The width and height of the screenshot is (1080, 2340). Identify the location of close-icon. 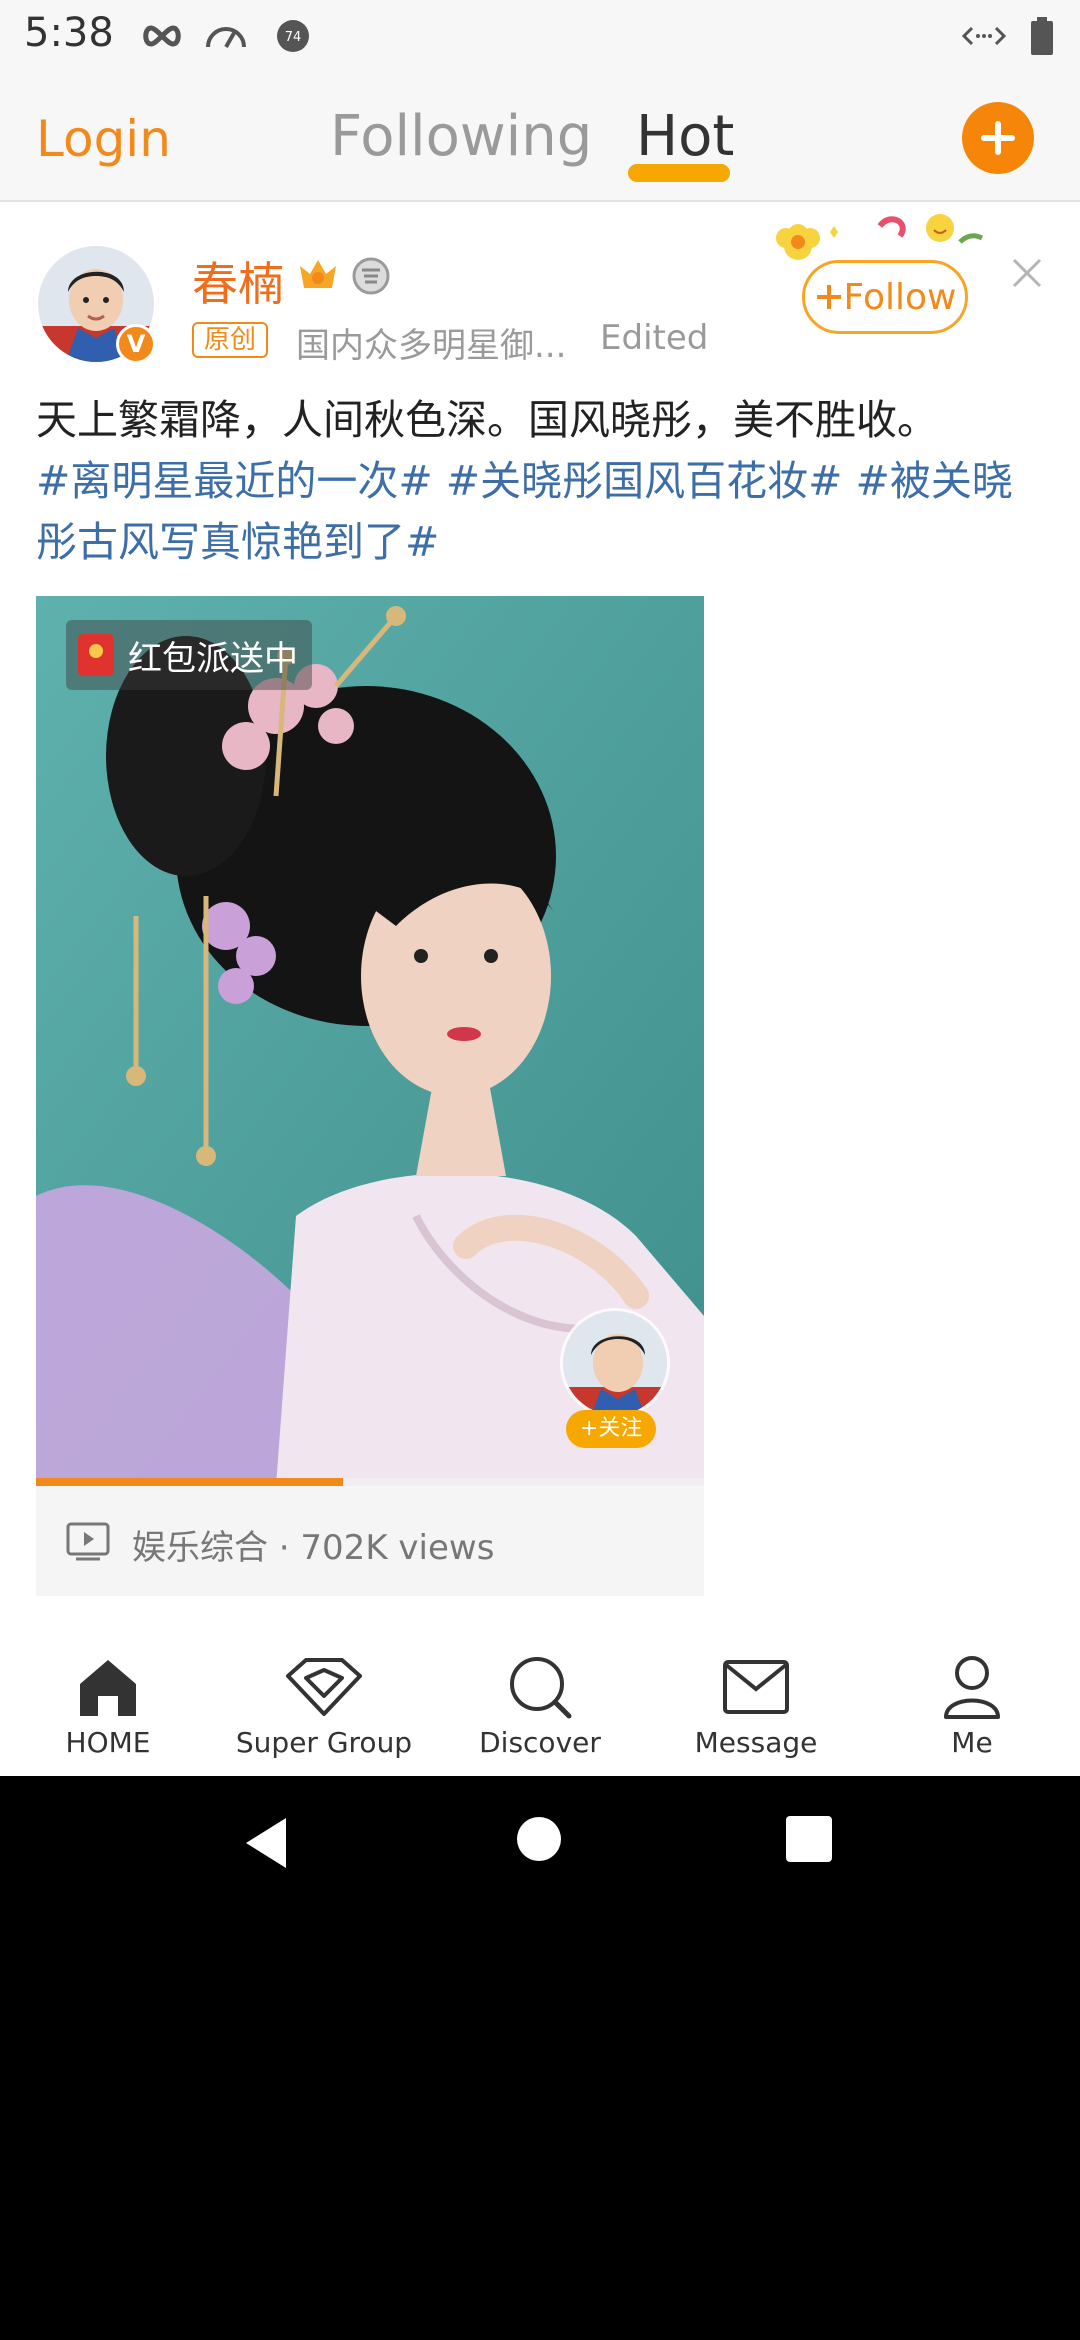
(1027, 273).